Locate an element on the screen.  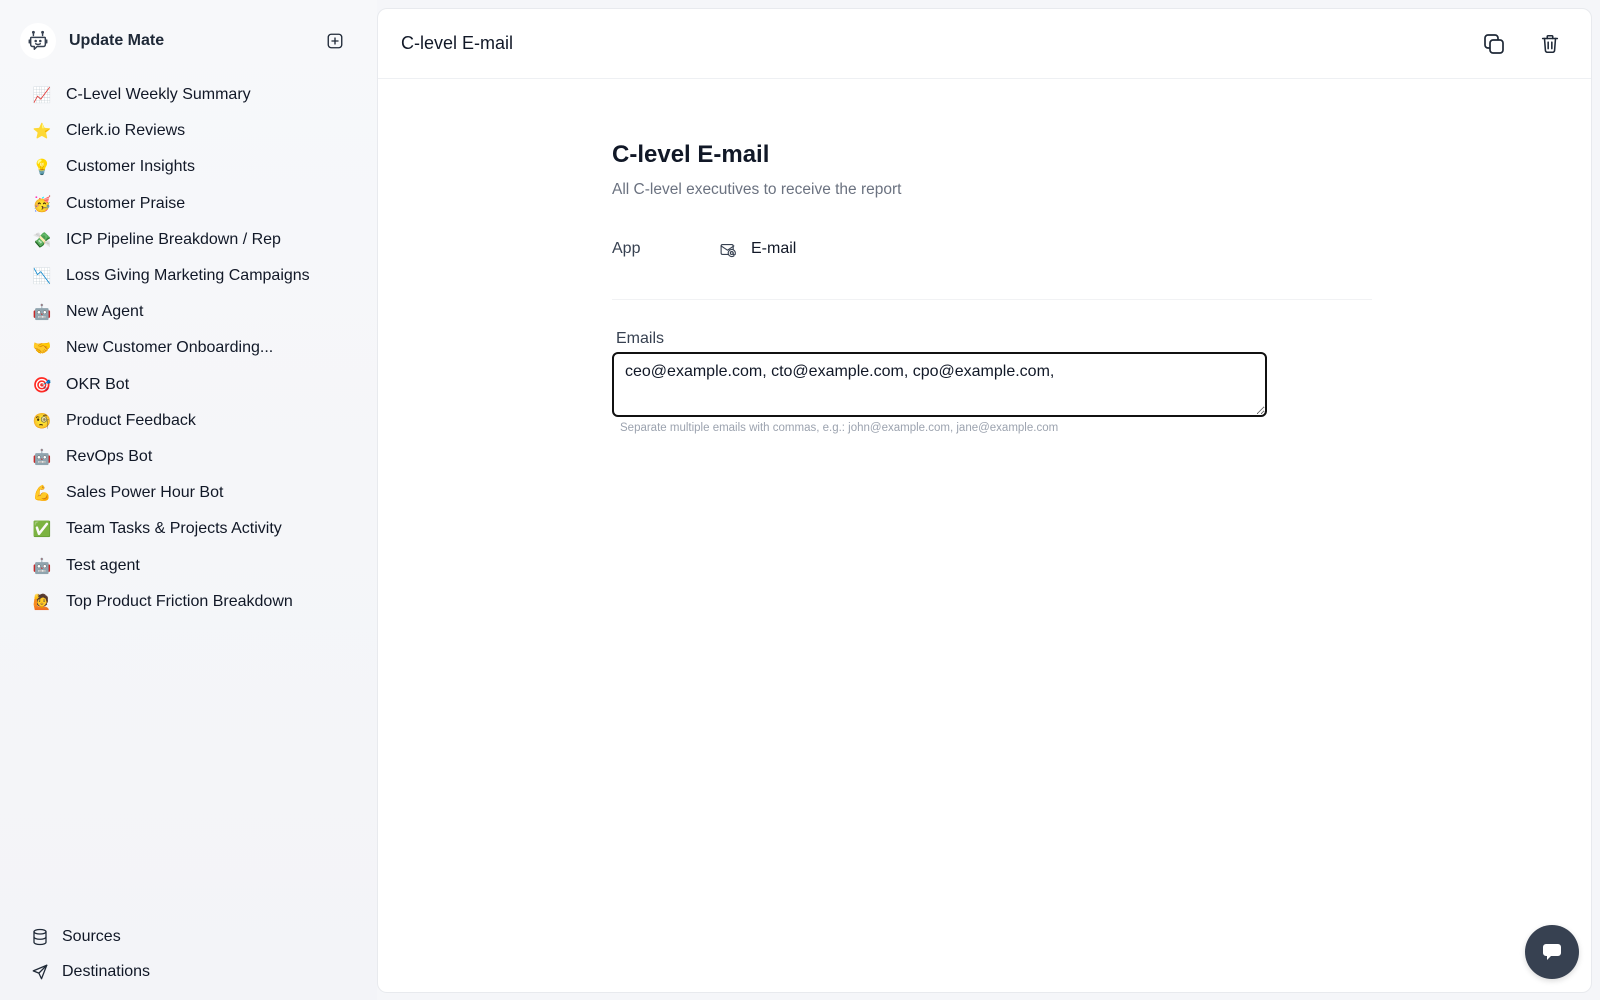
chart-decreasing-icon: 📉 is located at coordinates (42, 276).